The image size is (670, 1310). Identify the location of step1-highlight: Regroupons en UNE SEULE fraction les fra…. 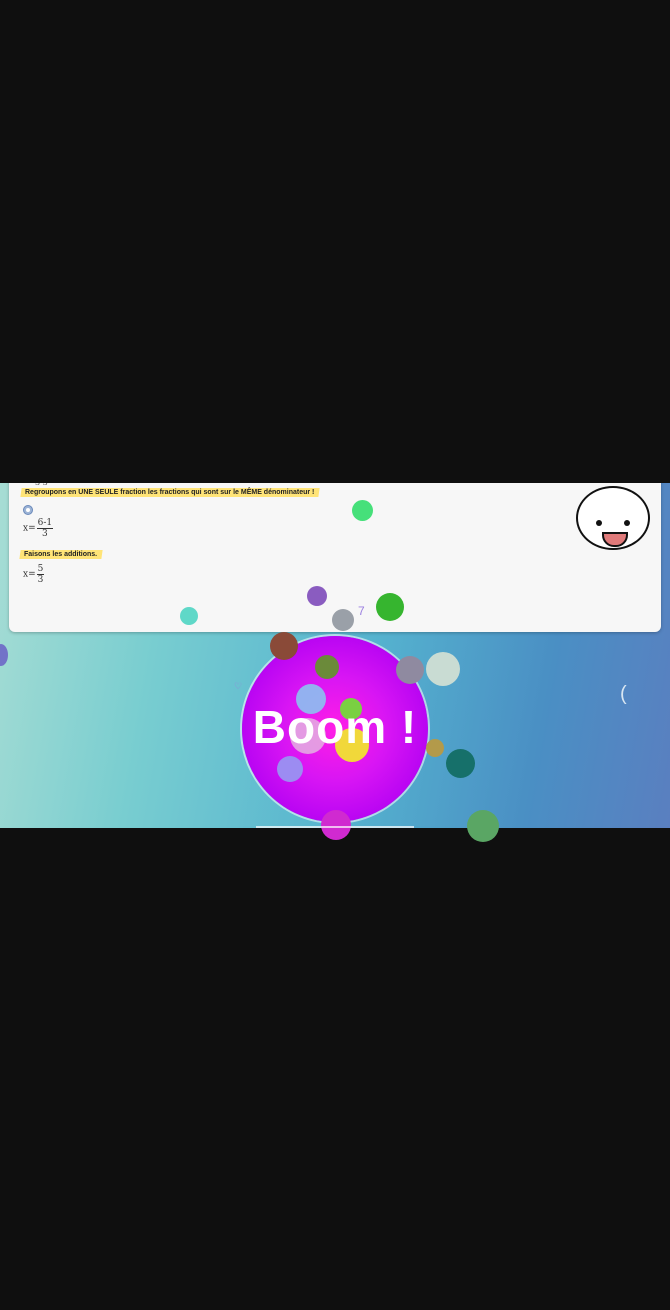
(170, 492).